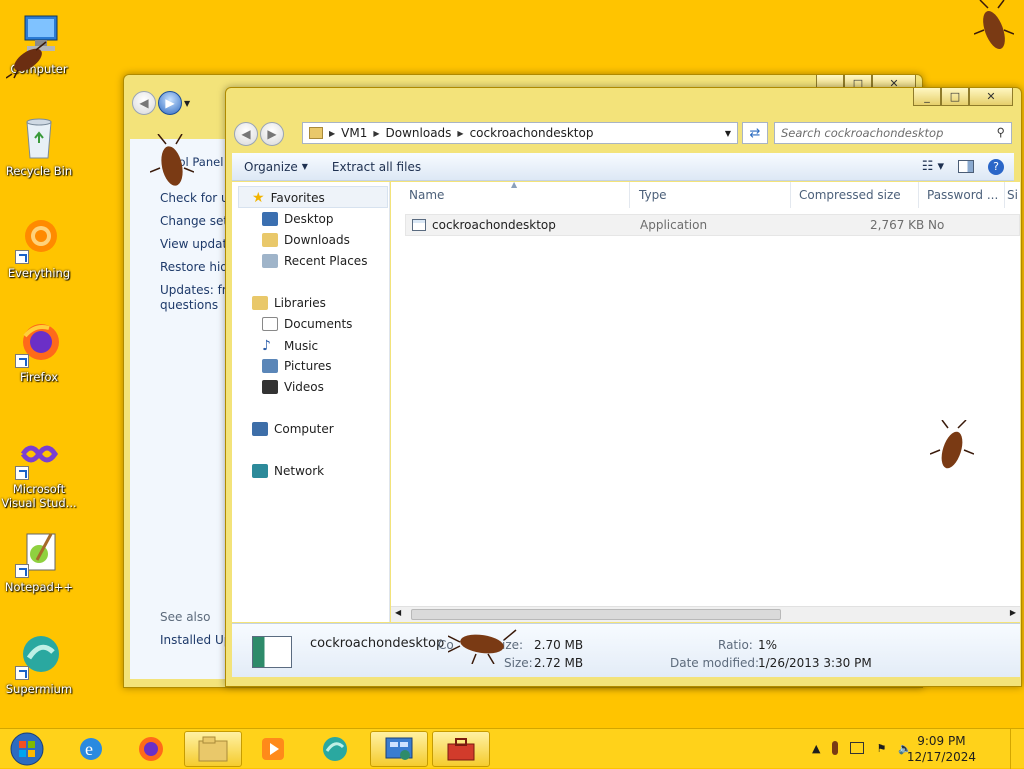 The height and width of the screenshot is (769, 1024). I want to click on column-label: Compressed size, so click(850, 195).